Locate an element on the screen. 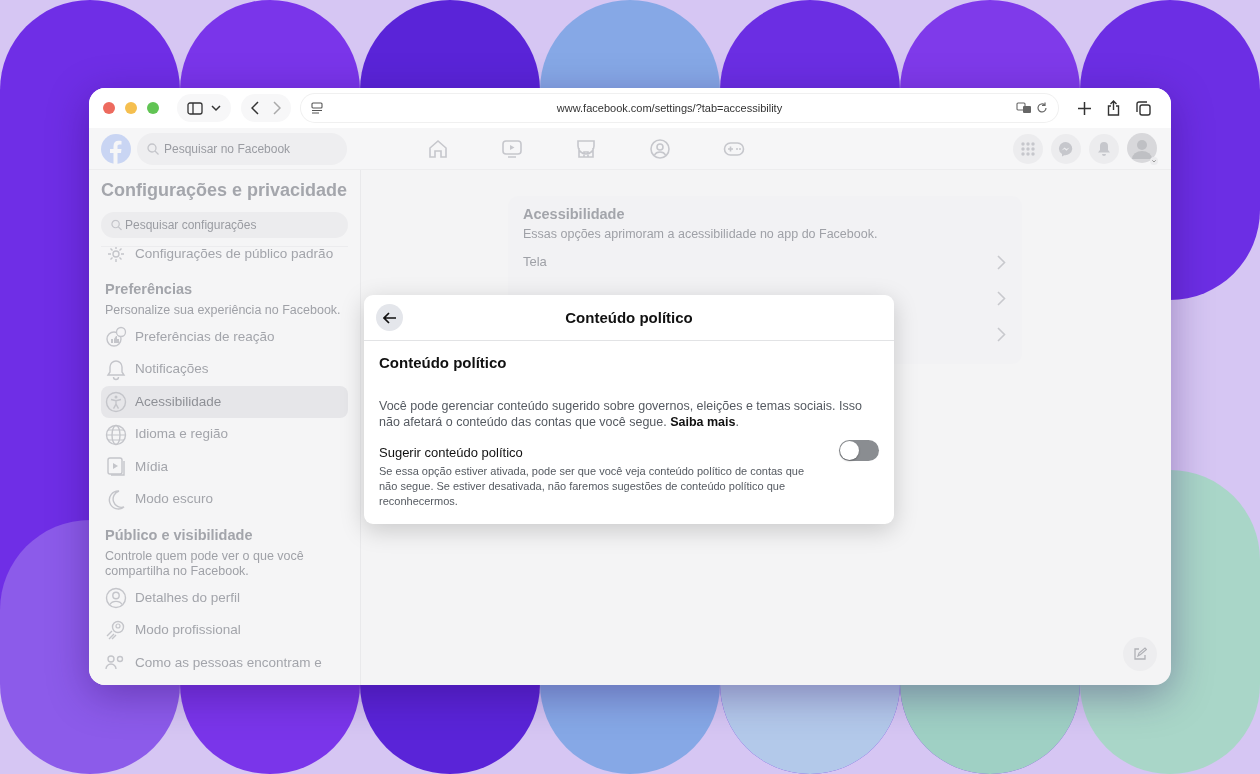  sidebar-item: Modo profissional is located at coordinates (224, 630).